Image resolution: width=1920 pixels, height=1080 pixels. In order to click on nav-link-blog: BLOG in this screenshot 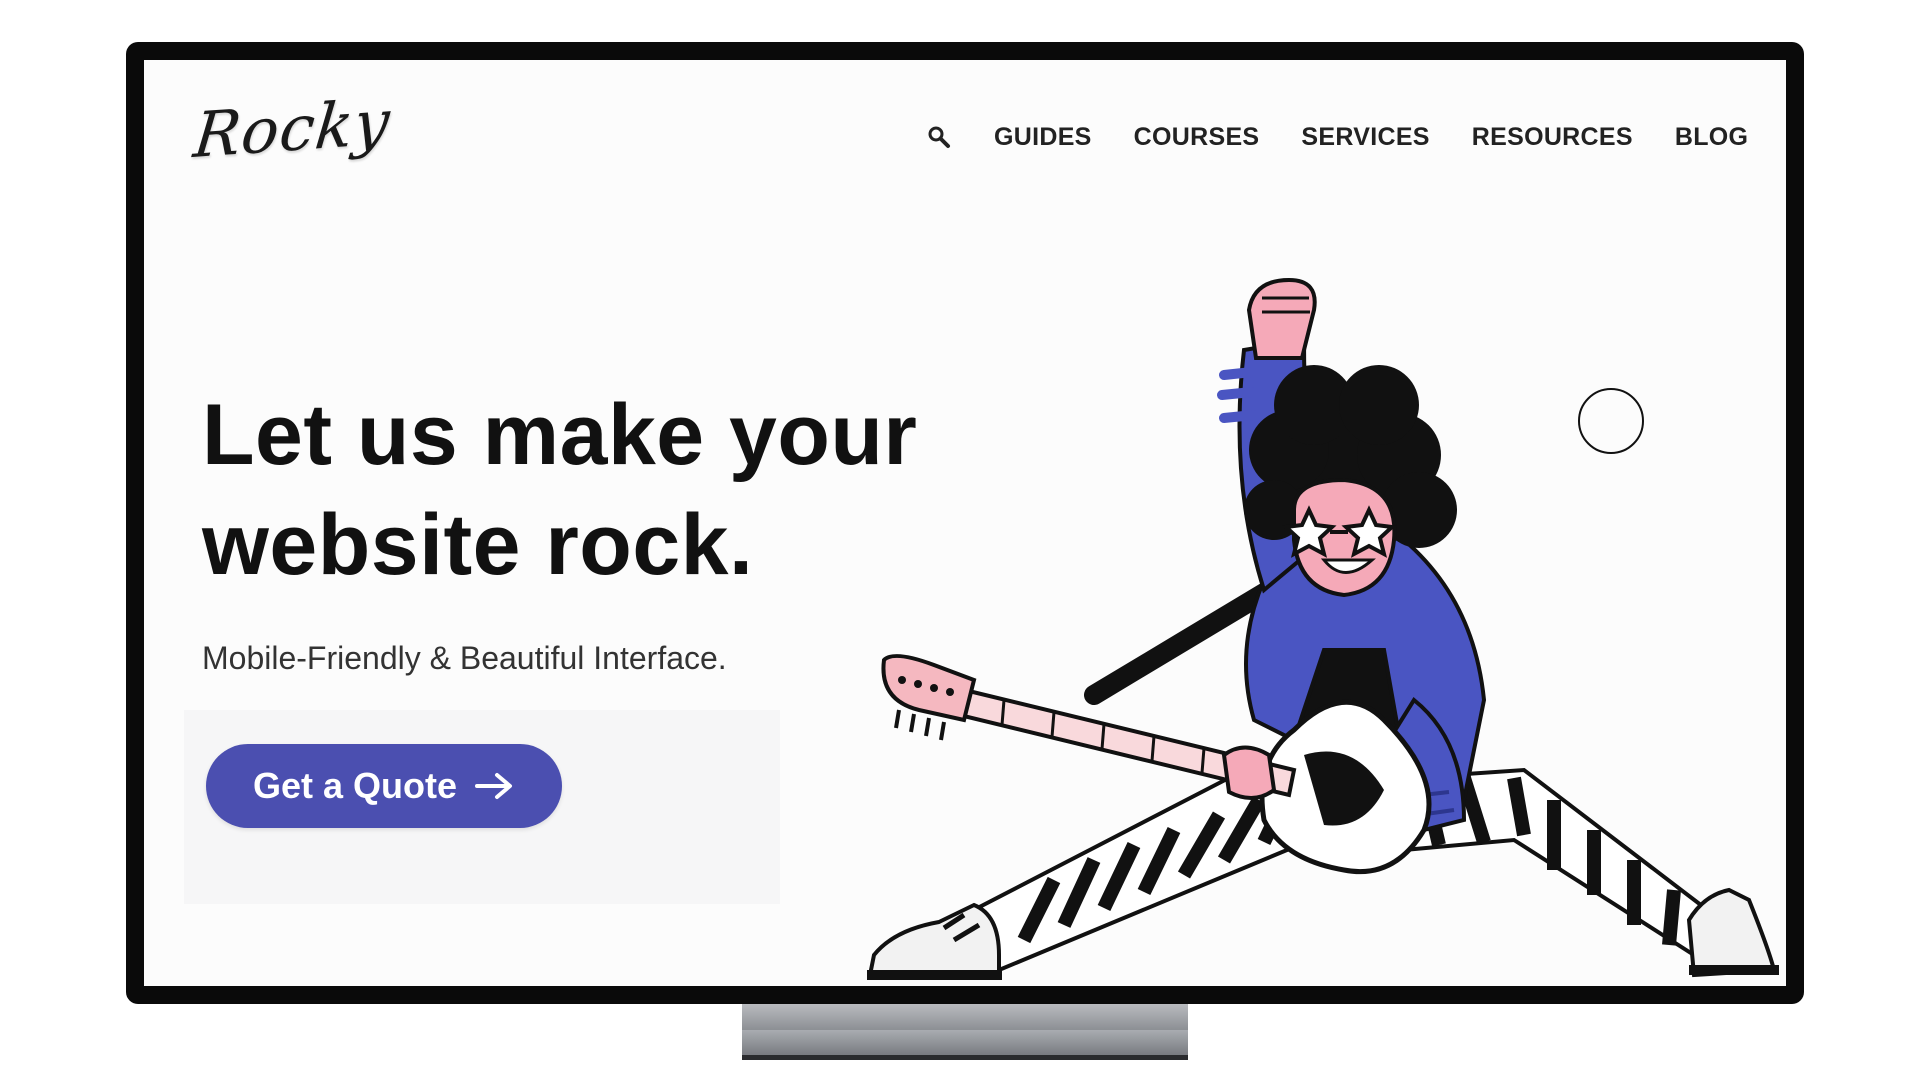, I will do `click(1711, 137)`.